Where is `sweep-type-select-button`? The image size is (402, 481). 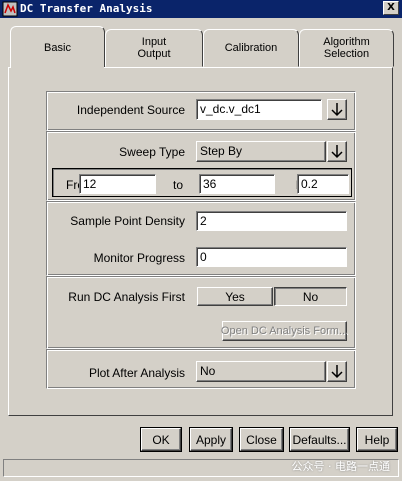
sweep-type-select-button is located at coordinates (337, 151).